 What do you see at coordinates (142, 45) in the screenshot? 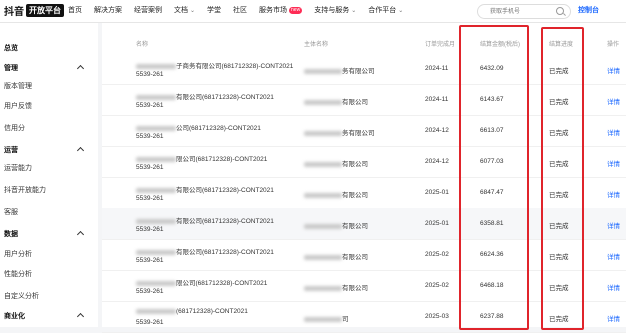
I see `column-header: 名称` at bounding box center [142, 45].